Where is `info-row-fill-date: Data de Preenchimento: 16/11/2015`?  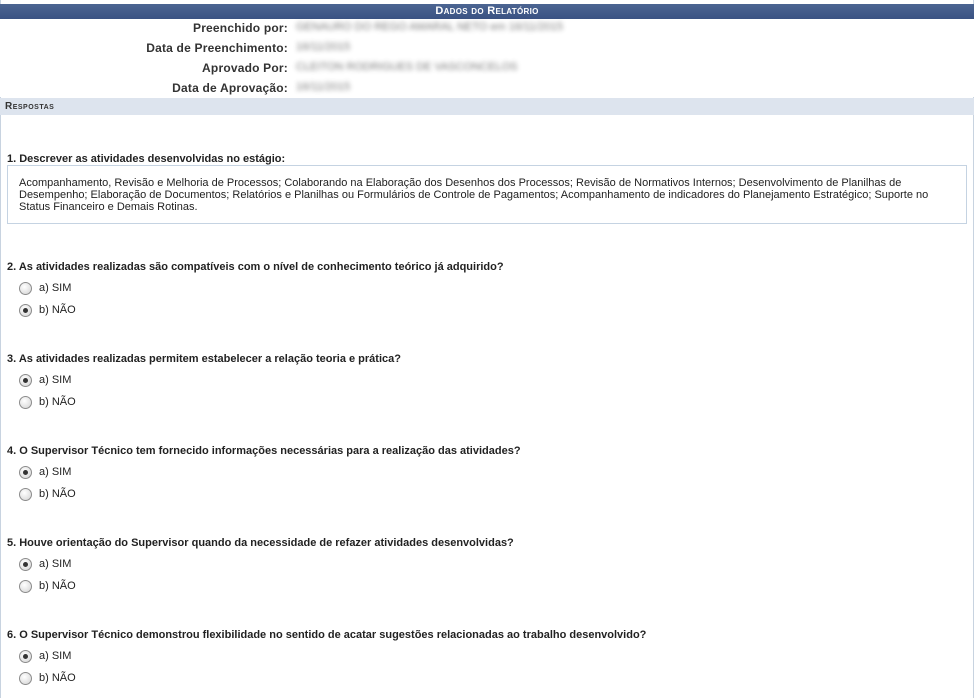
info-row-fill-date: Data de Preenchimento: 16/11/2015 is located at coordinates (487, 48).